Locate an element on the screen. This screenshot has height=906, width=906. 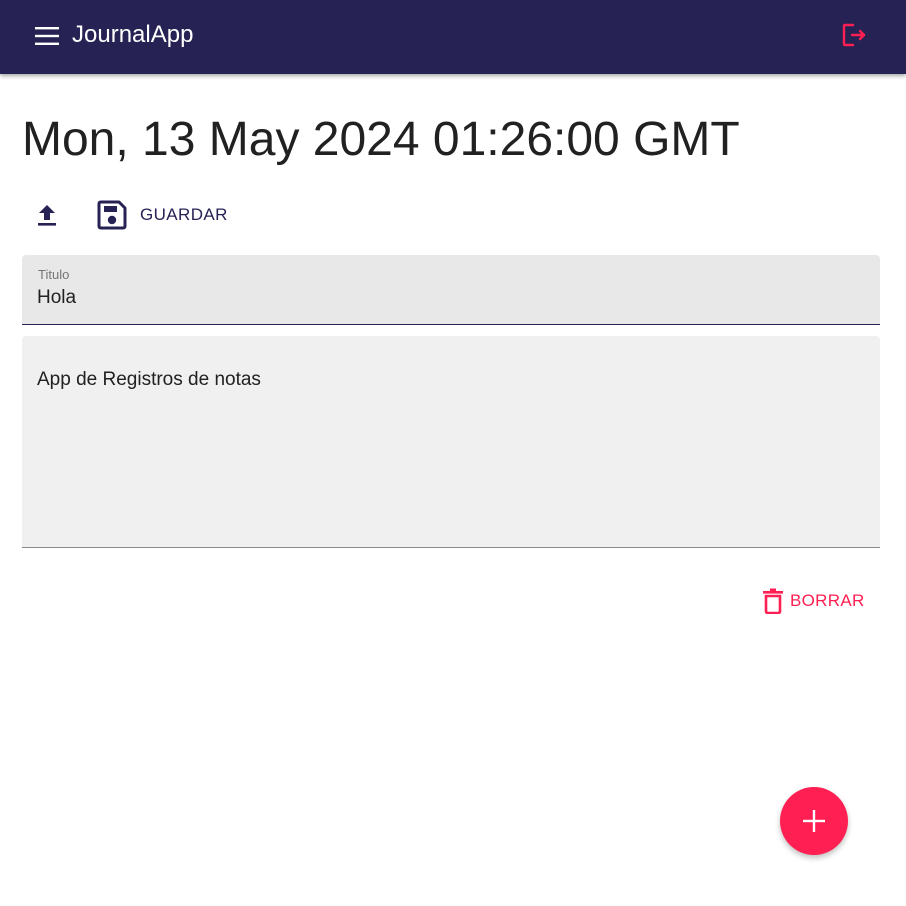
logout-icon is located at coordinates (854, 35).